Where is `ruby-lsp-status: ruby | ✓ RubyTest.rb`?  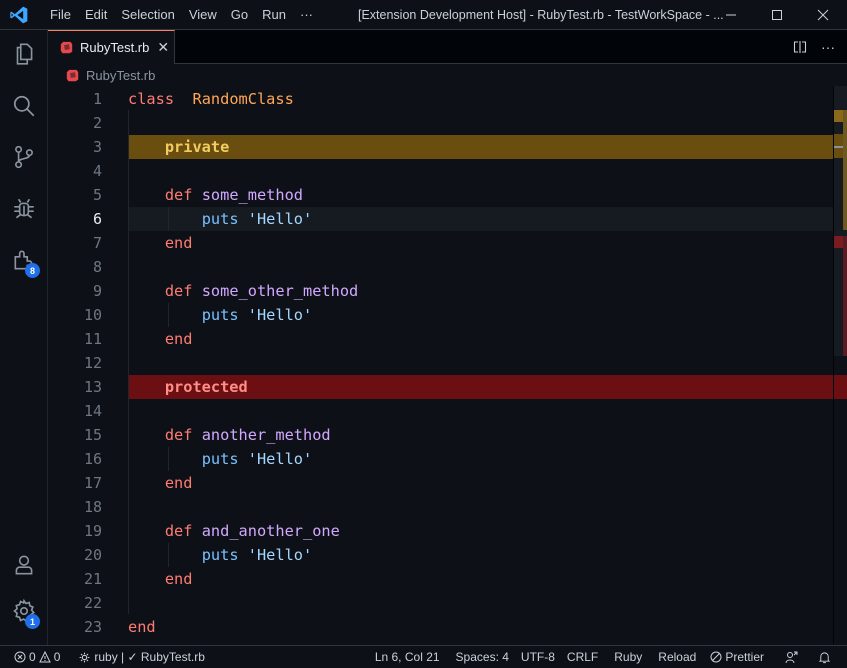
ruby-lsp-status: ruby | ✓ RubyTest.rb is located at coordinates (141, 657).